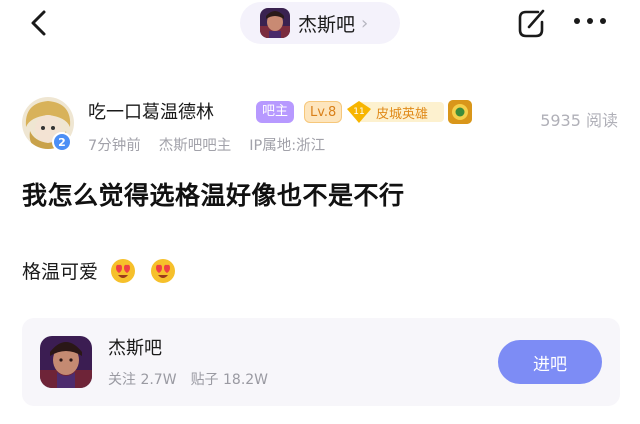  Describe the element at coordinates (60, 272) in the screenshot. I see `post-body-text: 格温可爱` at that location.